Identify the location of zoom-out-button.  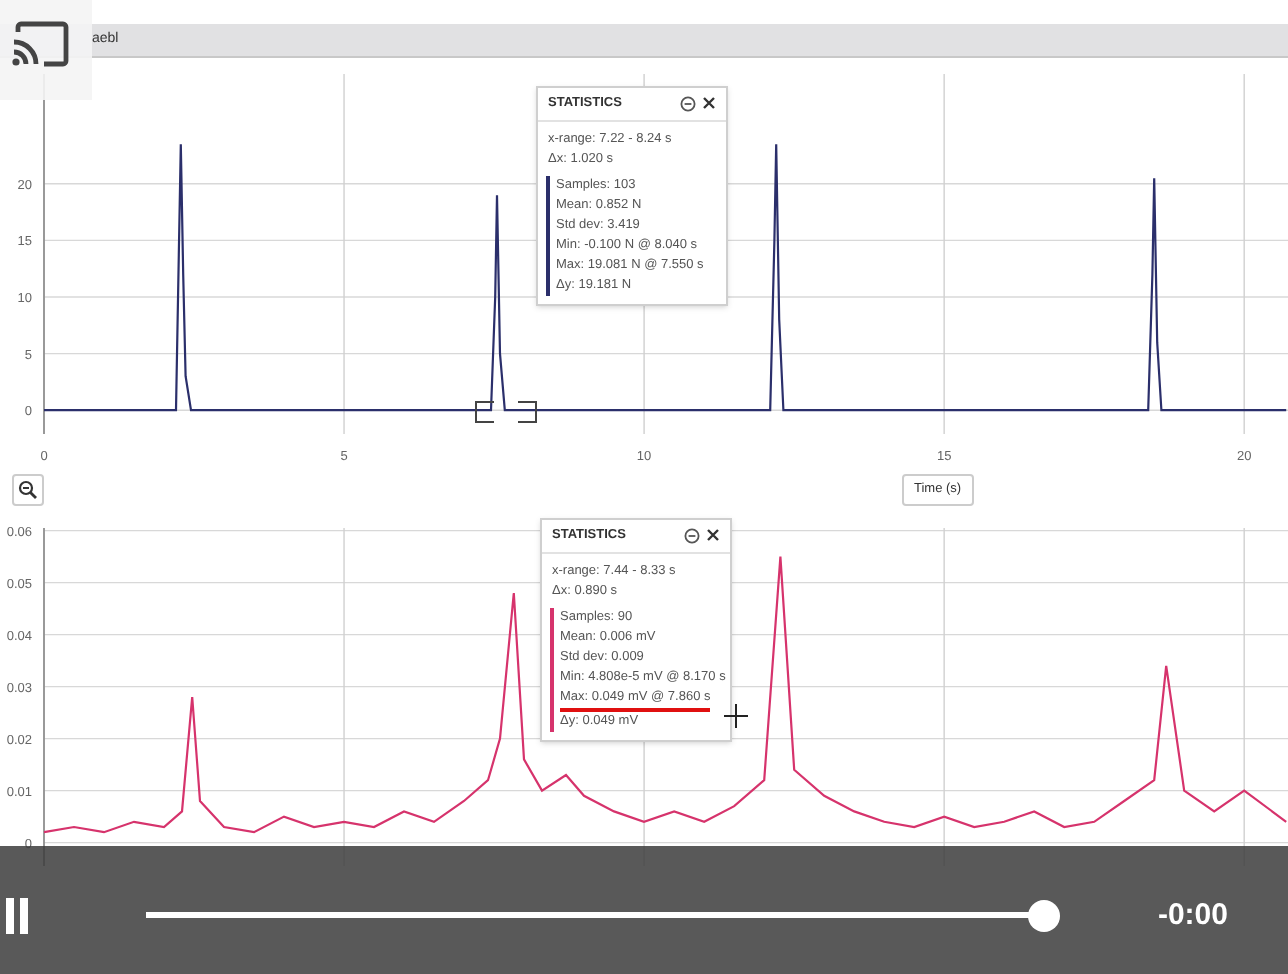
(28, 490).